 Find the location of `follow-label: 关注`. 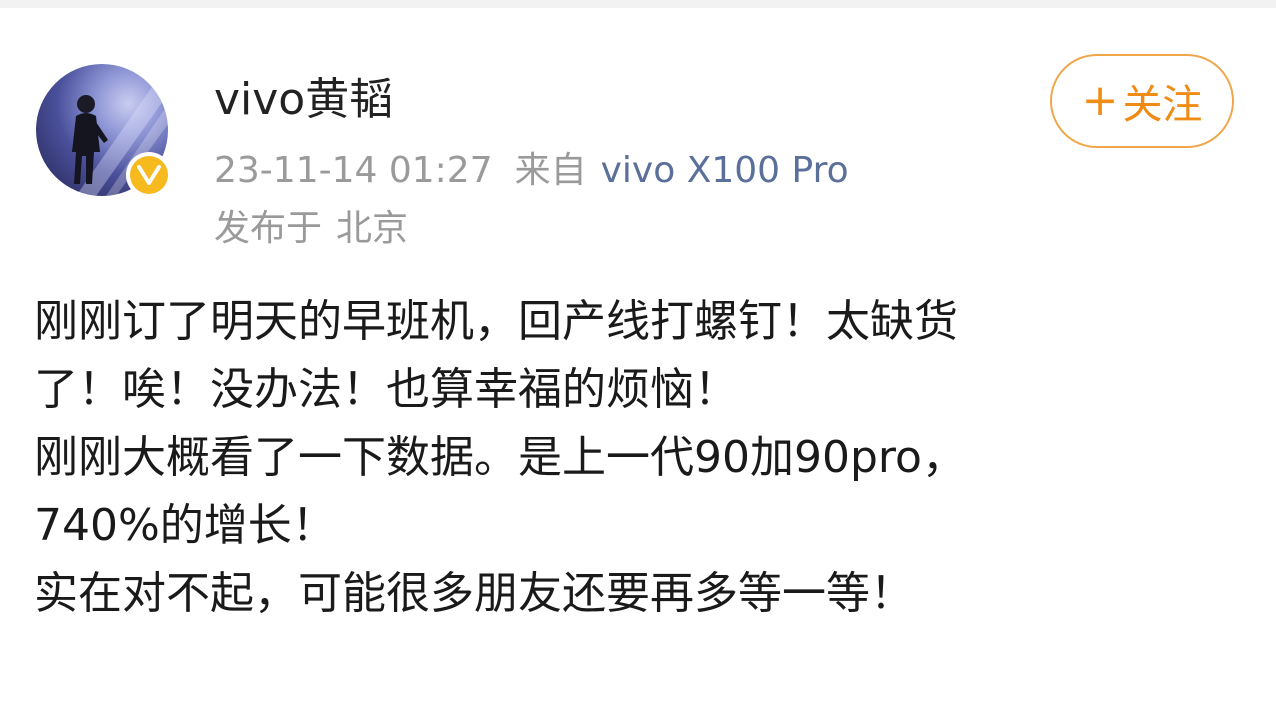

follow-label: 关注 is located at coordinates (1162, 105).